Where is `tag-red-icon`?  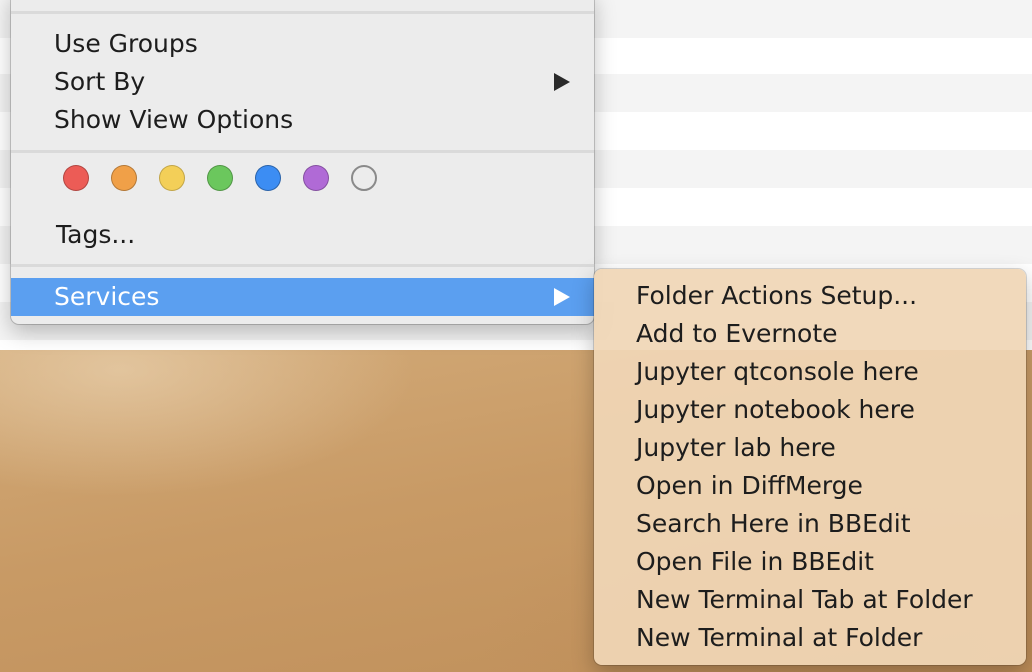
tag-red-icon is located at coordinates (76, 178).